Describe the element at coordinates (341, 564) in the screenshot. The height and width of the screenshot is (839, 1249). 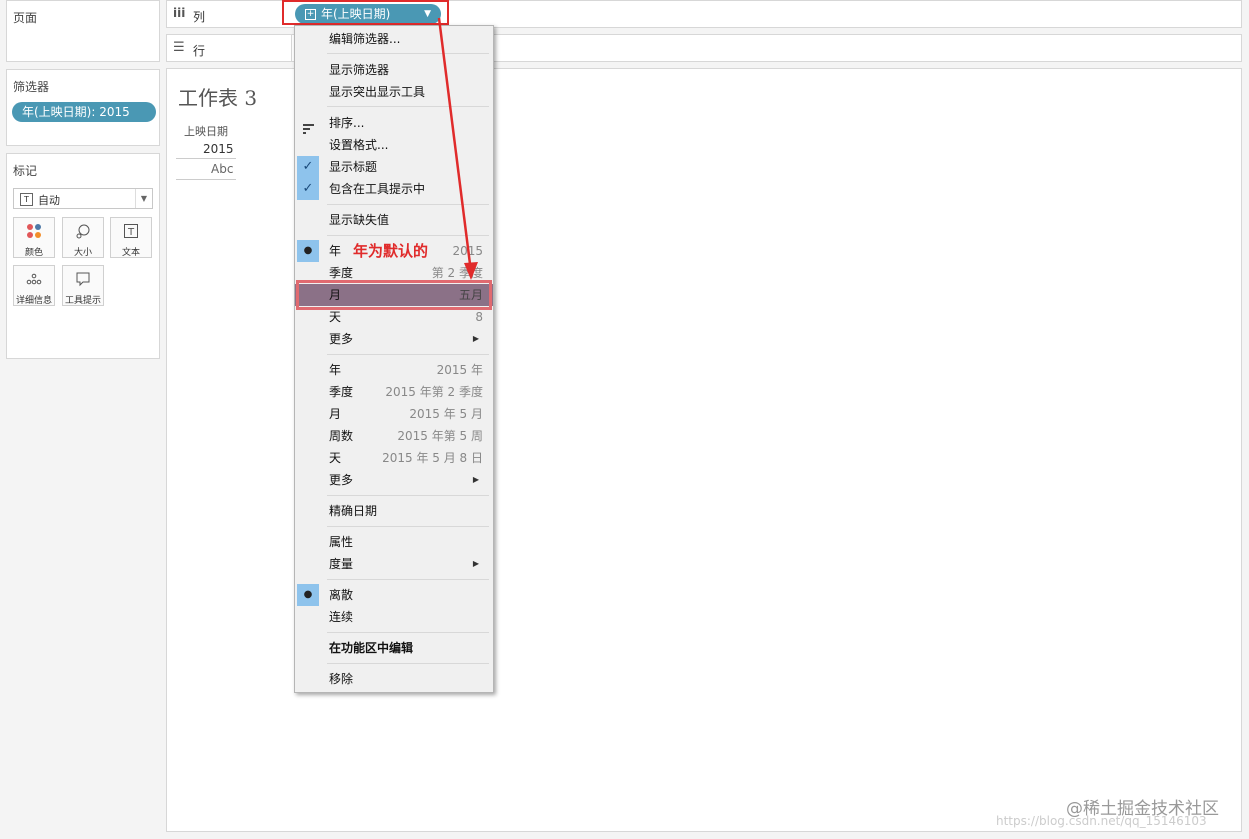
I see `menu-measure-label: 度量` at that location.